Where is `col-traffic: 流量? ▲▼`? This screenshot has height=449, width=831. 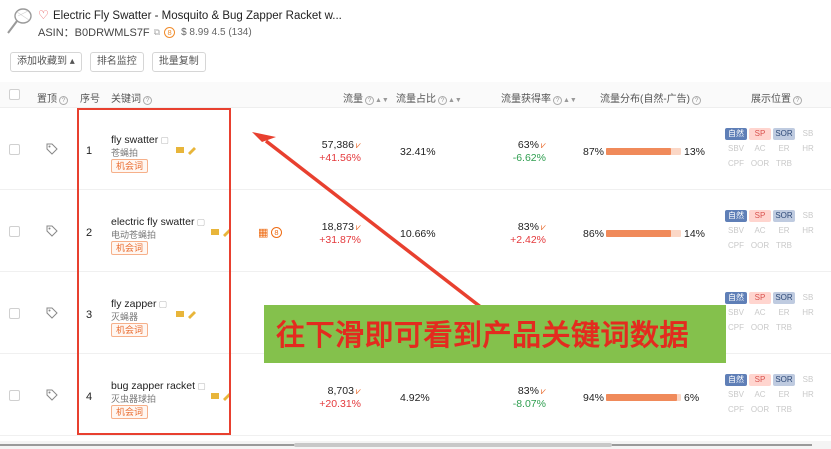
col-traffic: 流量? ▲▼ is located at coordinates (366, 97).